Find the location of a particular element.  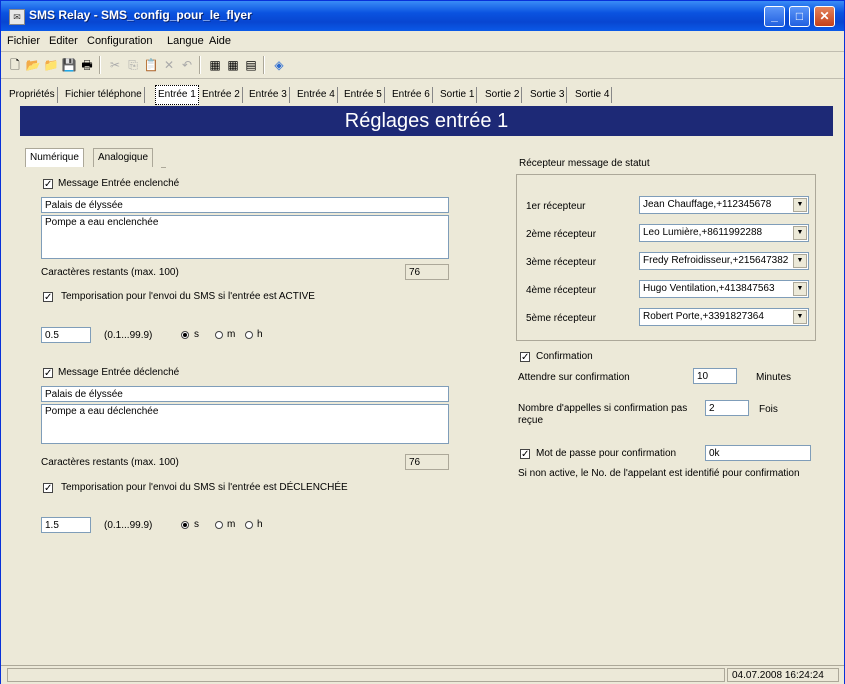

timer-on-radio-h is located at coordinates (249, 335).